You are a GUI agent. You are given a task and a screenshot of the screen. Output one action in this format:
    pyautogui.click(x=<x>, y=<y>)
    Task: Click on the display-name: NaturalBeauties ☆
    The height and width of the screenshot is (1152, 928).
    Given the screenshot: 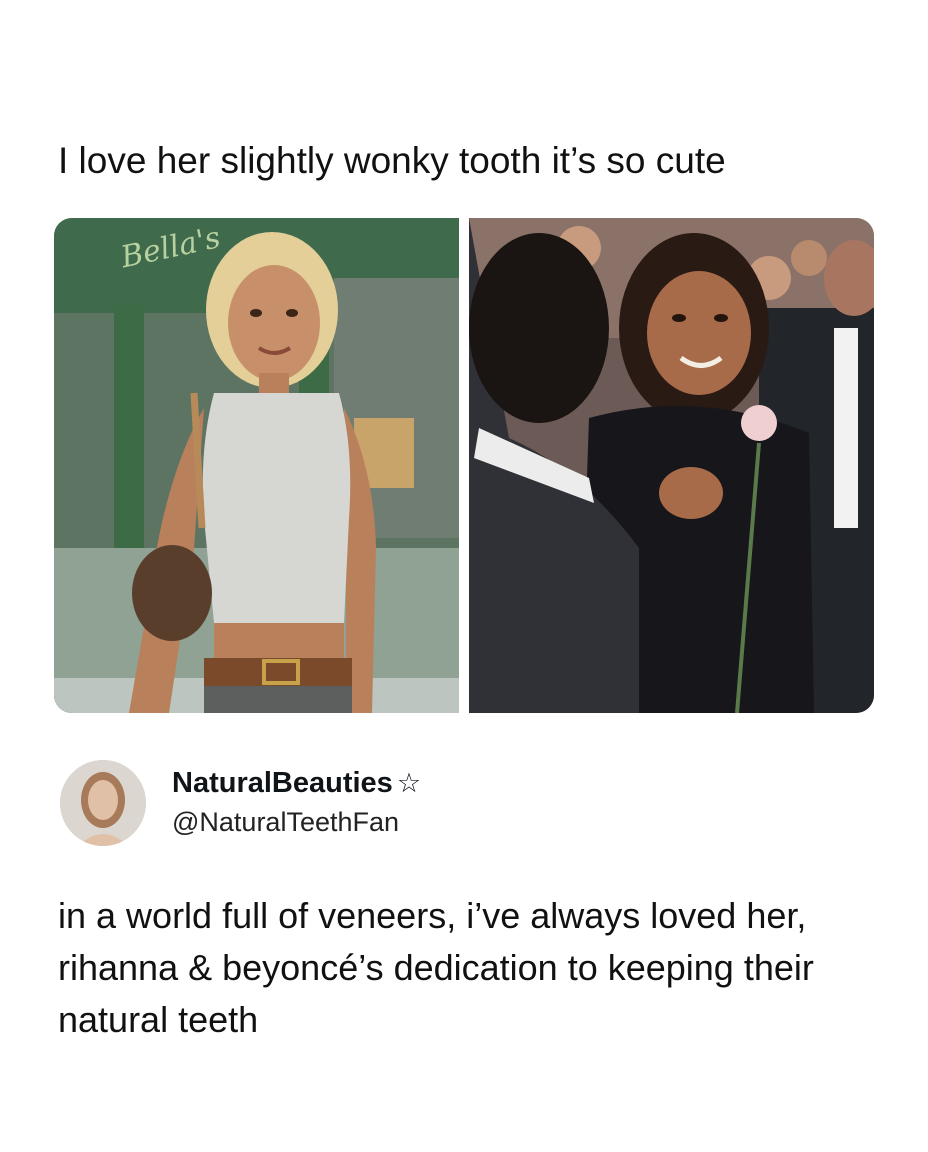 What is the action you would take?
    pyautogui.click(x=296, y=783)
    